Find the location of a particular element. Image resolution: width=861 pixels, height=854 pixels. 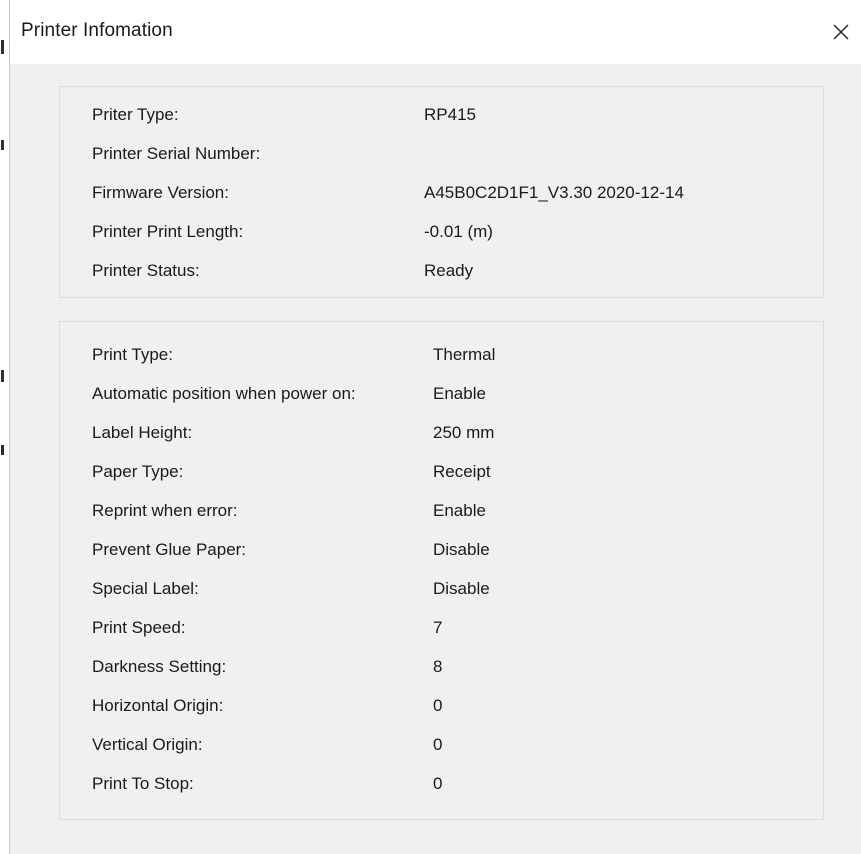

setting-row-auto-position: Automatic position when power on: Enable is located at coordinates (441, 394).